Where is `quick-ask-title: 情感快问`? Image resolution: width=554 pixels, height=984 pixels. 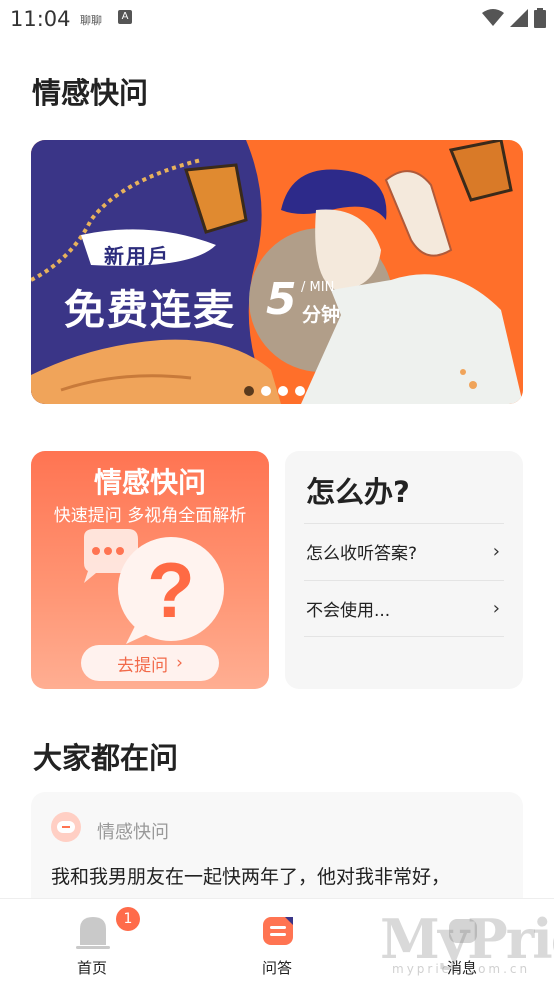 quick-ask-title: 情感快问 is located at coordinates (149, 482).